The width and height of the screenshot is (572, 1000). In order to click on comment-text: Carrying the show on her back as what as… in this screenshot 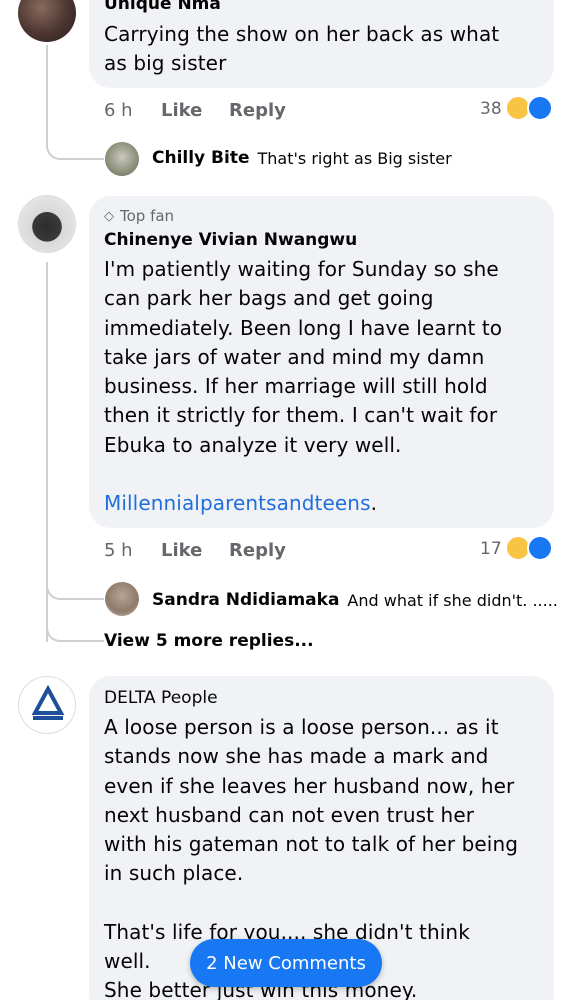, I will do `click(301, 49)`.